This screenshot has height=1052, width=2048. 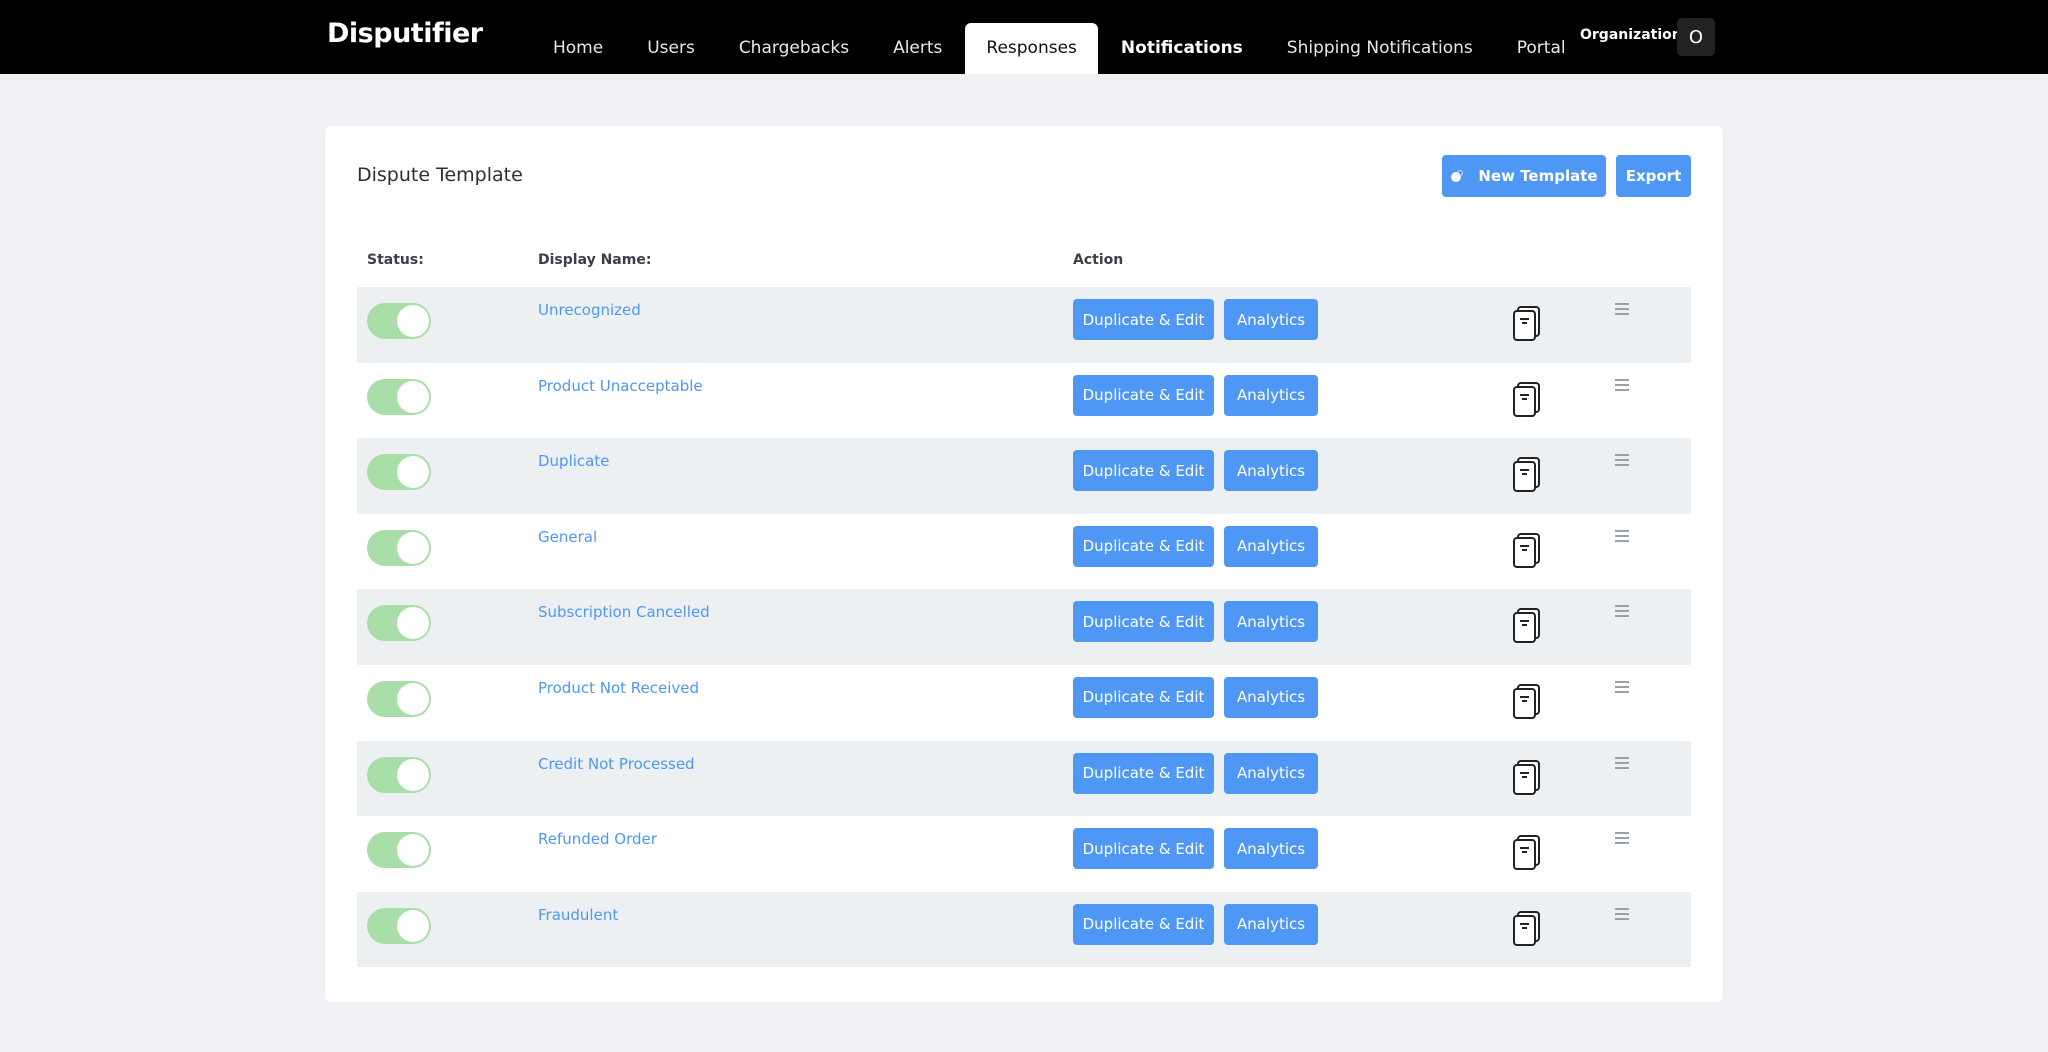 What do you see at coordinates (1457, 176) in the screenshot?
I see `toggle-dot-icon` at bounding box center [1457, 176].